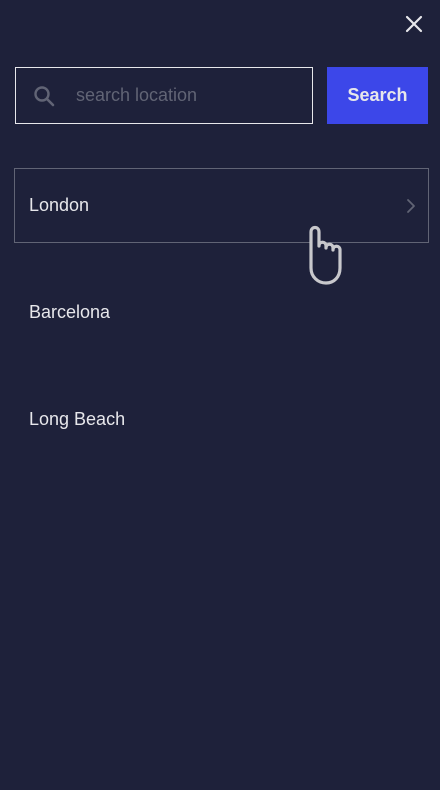 The width and height of the screenshot is (440, 790). Describe the element at coordinates (70, 312) in the screenshot. I see `list-item-label: Barcelona` at that location.